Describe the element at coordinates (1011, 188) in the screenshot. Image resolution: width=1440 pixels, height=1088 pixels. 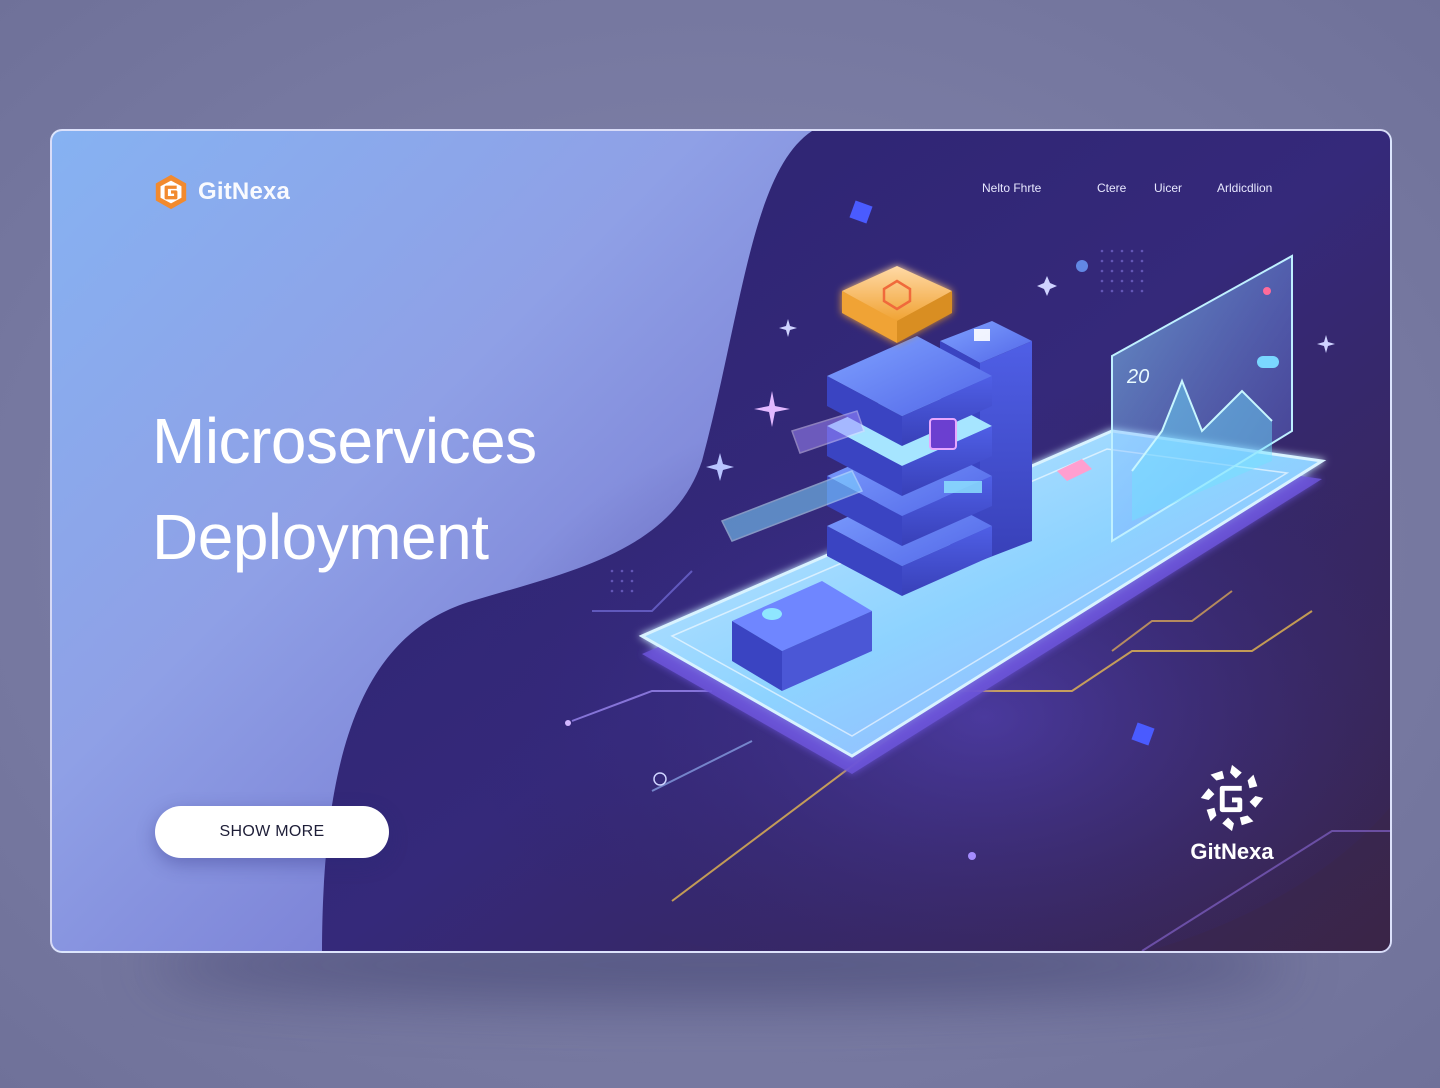
I see `nav-item-1: Nelto Fhrte` at that location.